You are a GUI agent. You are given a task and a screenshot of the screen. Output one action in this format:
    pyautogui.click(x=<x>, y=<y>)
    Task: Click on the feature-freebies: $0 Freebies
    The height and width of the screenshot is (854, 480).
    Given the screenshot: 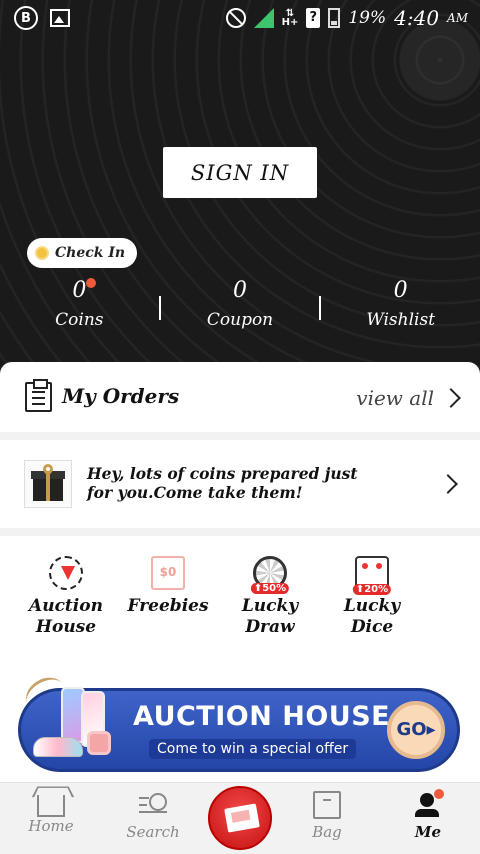 What is the action you would take?
    pyautogui.click(x=168, y=586)
    